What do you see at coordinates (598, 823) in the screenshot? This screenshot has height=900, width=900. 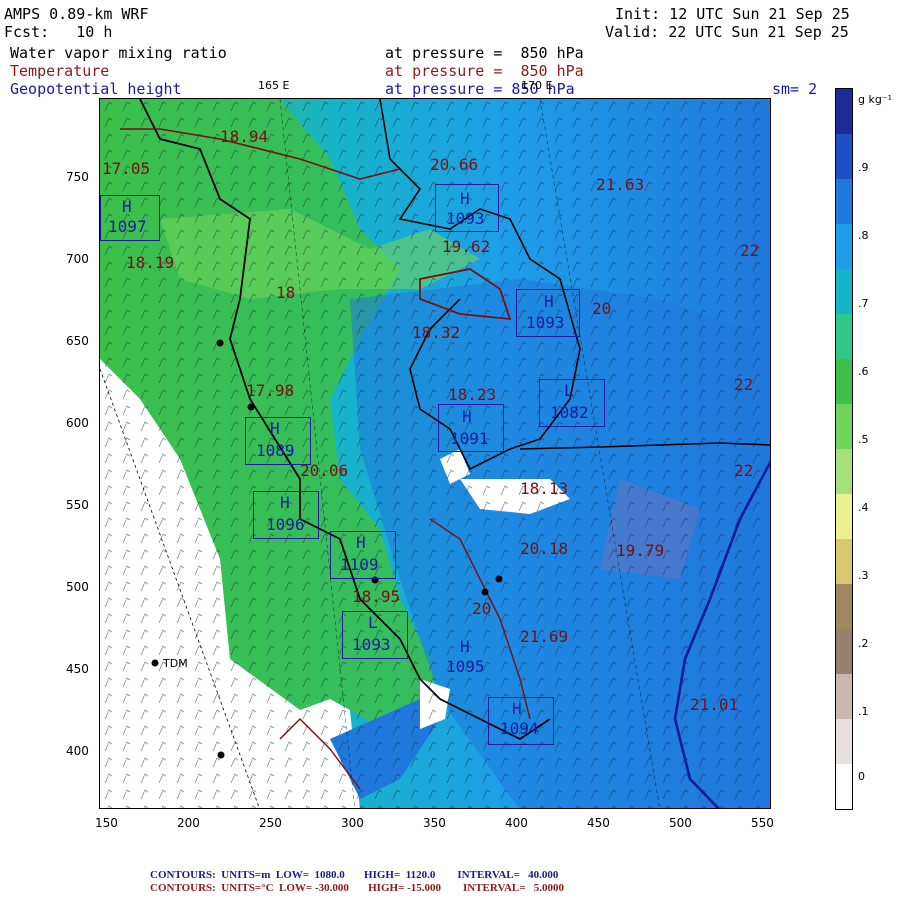 I see `x-tick: 450` at bounding box center [598, 823].